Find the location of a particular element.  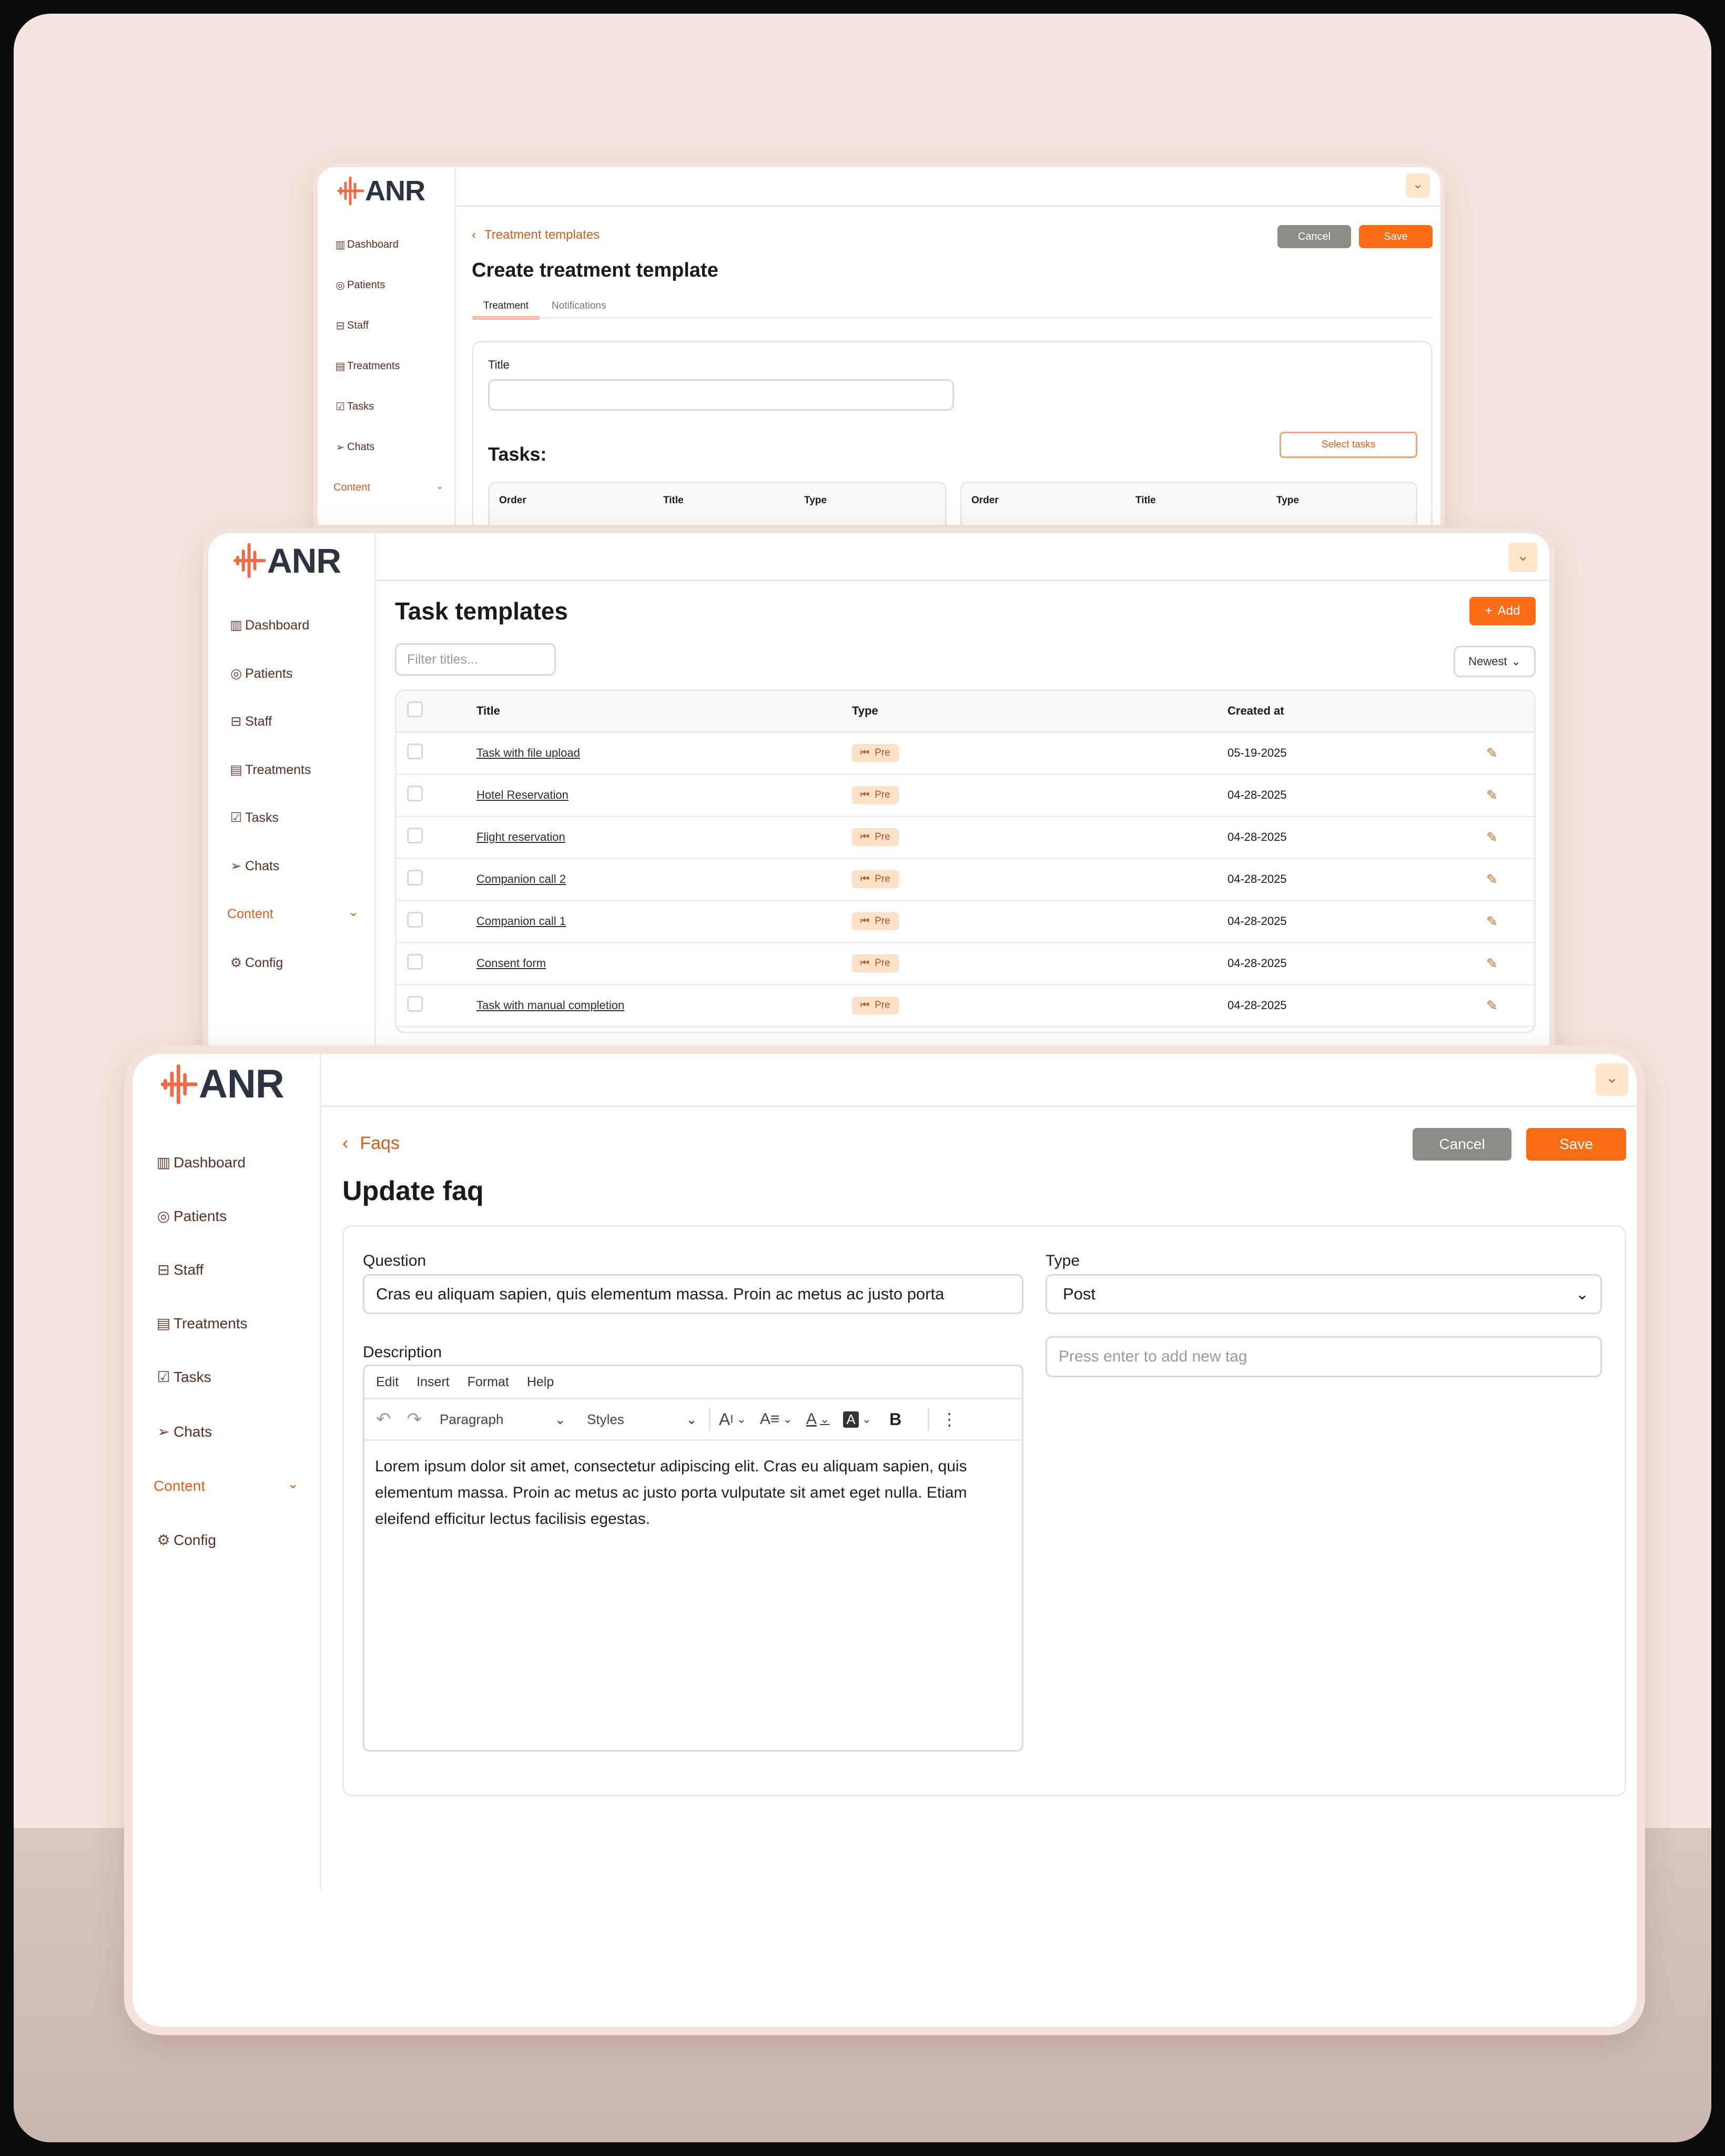

breadcrumb: ‹ Faqs is located at coordinates (371, 1143).